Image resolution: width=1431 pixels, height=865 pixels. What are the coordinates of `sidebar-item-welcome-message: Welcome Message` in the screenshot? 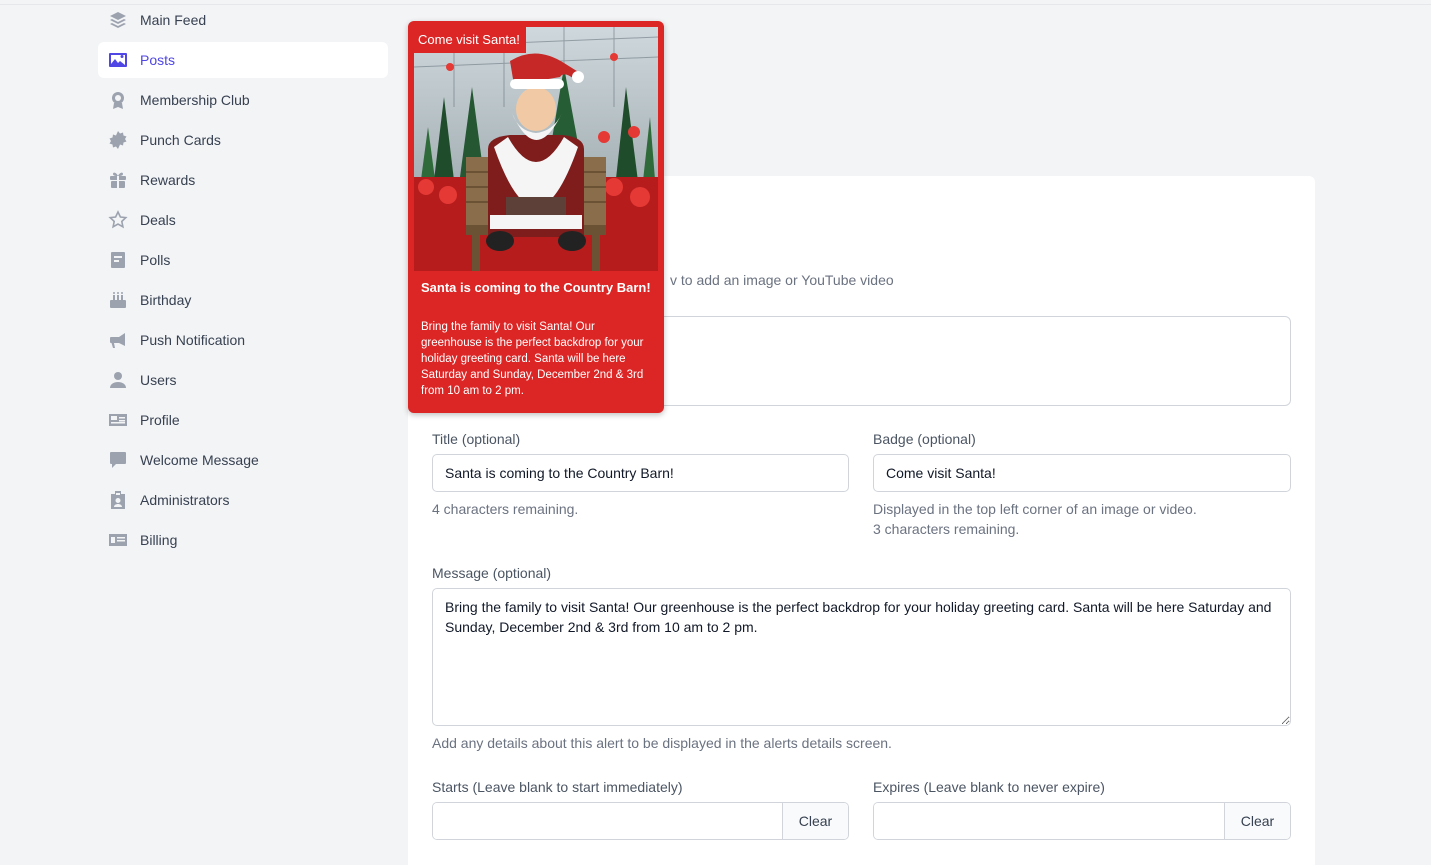 It's located at (243, 460).